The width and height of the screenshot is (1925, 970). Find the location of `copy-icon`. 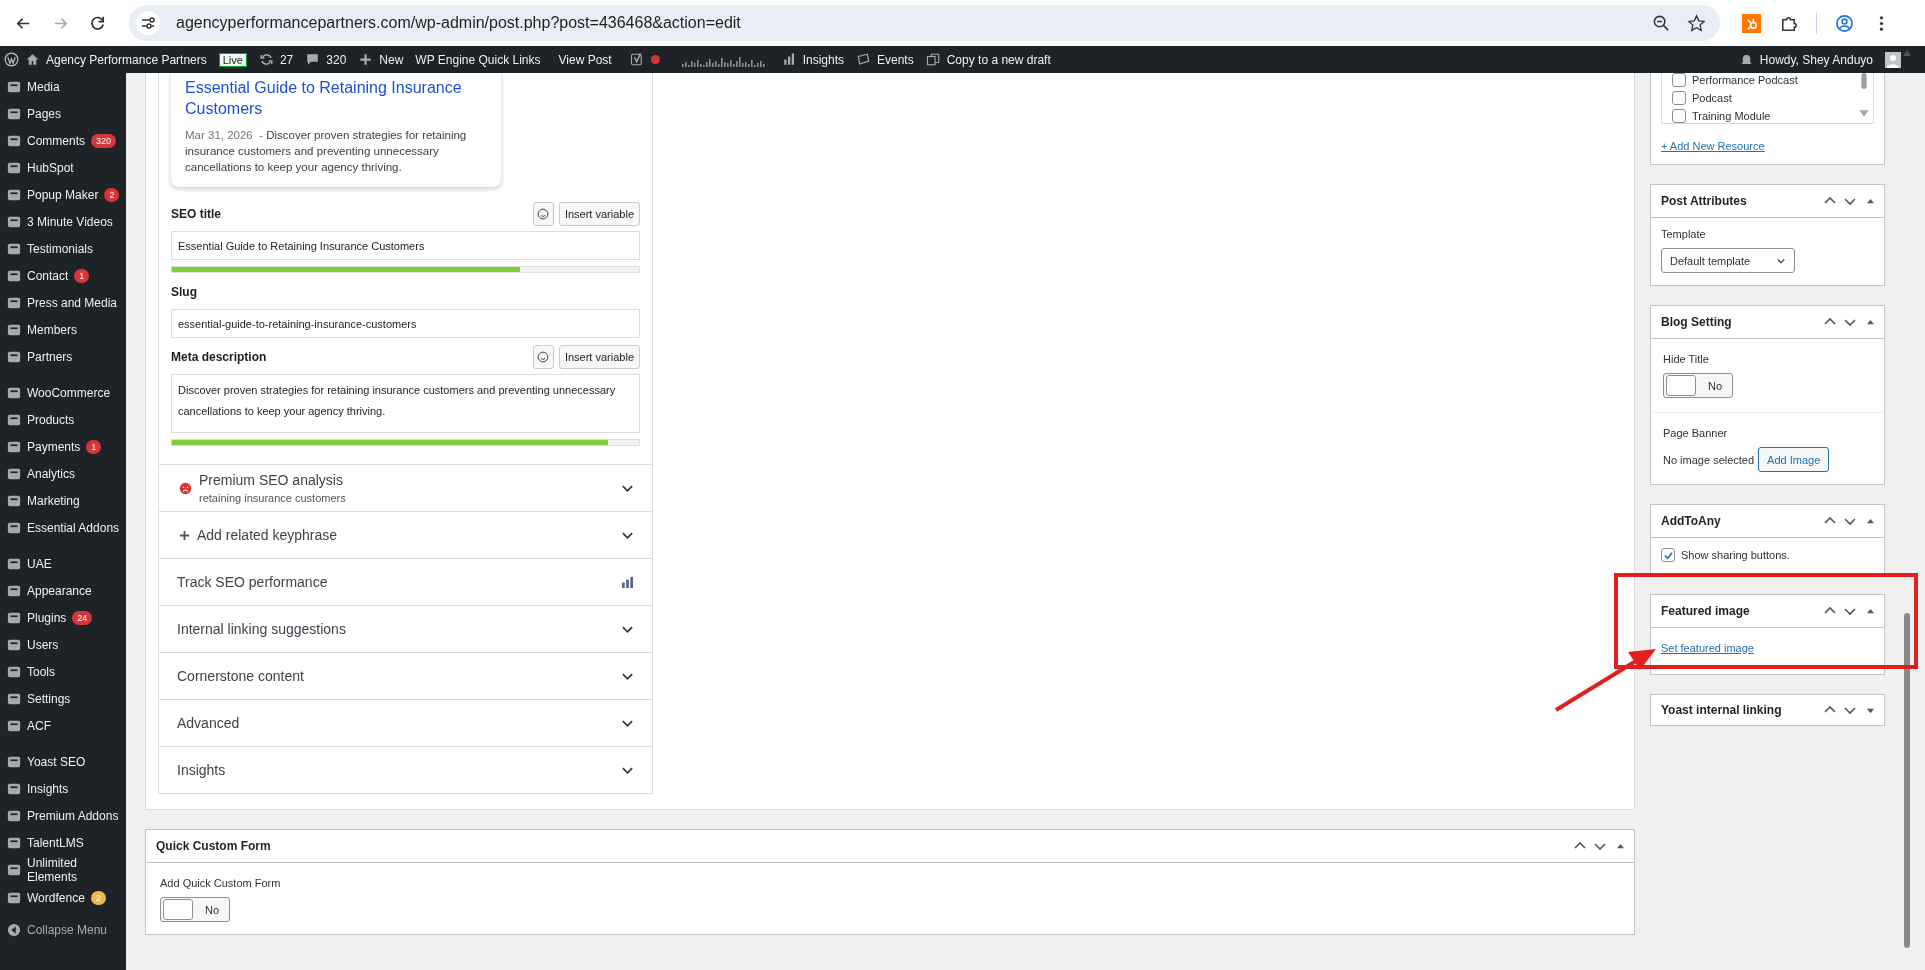

copy-icon is located at coordinates (933, 59).